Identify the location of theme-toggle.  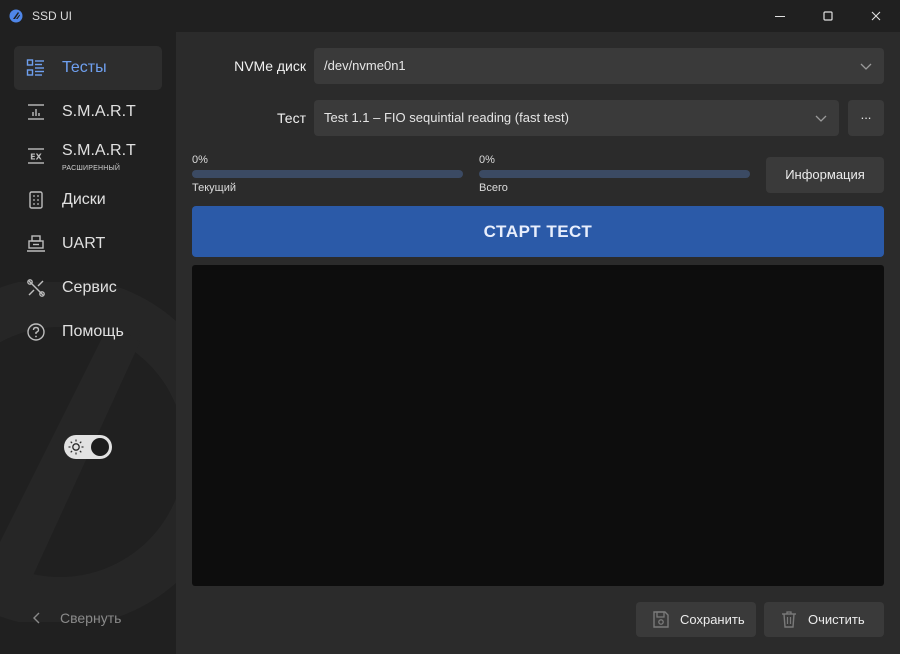
(88, 447).